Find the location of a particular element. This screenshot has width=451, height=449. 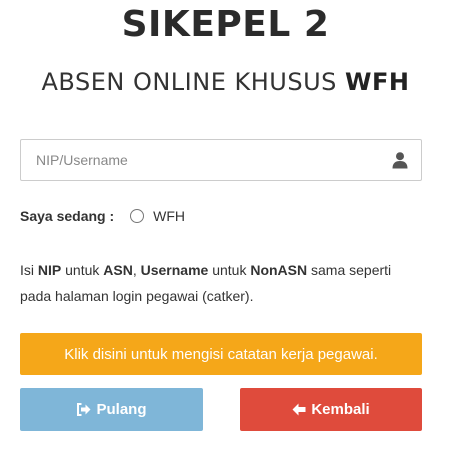

kembali-button: Kembali is located at coordinates (331, 409).